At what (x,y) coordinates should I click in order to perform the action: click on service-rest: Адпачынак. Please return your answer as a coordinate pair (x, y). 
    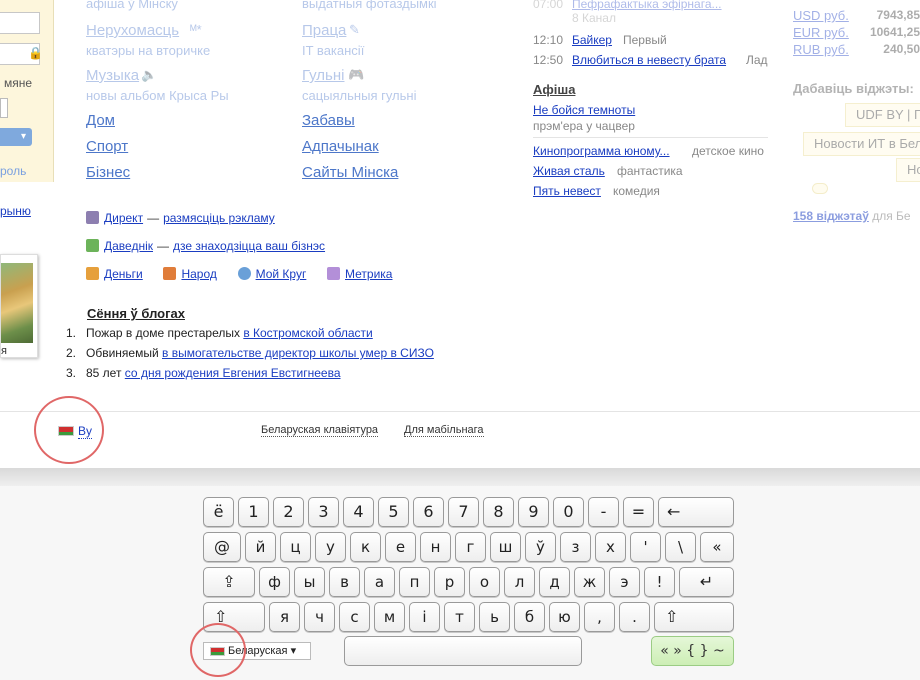
    Looking at the image, I should click on (340, 146).